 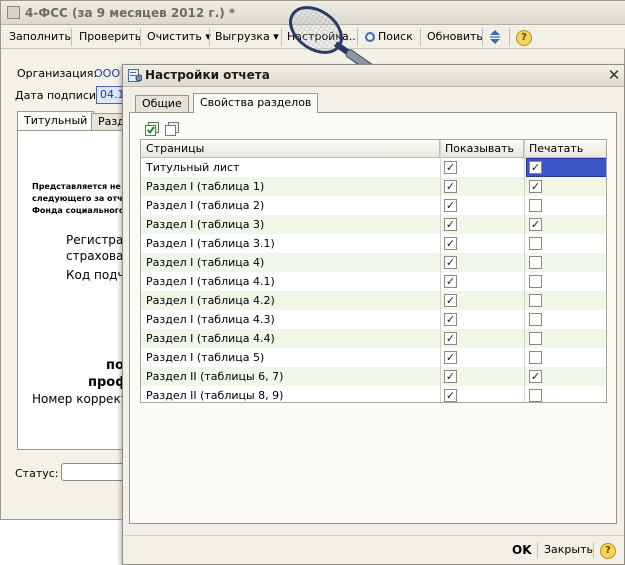 I want to click on settings-dialog-icon, so click(x=135, y=75).